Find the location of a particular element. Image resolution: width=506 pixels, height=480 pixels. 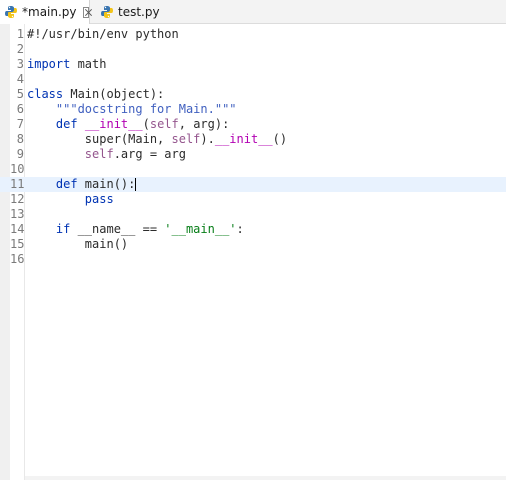

close-icon is located at coordinates (85, 12).